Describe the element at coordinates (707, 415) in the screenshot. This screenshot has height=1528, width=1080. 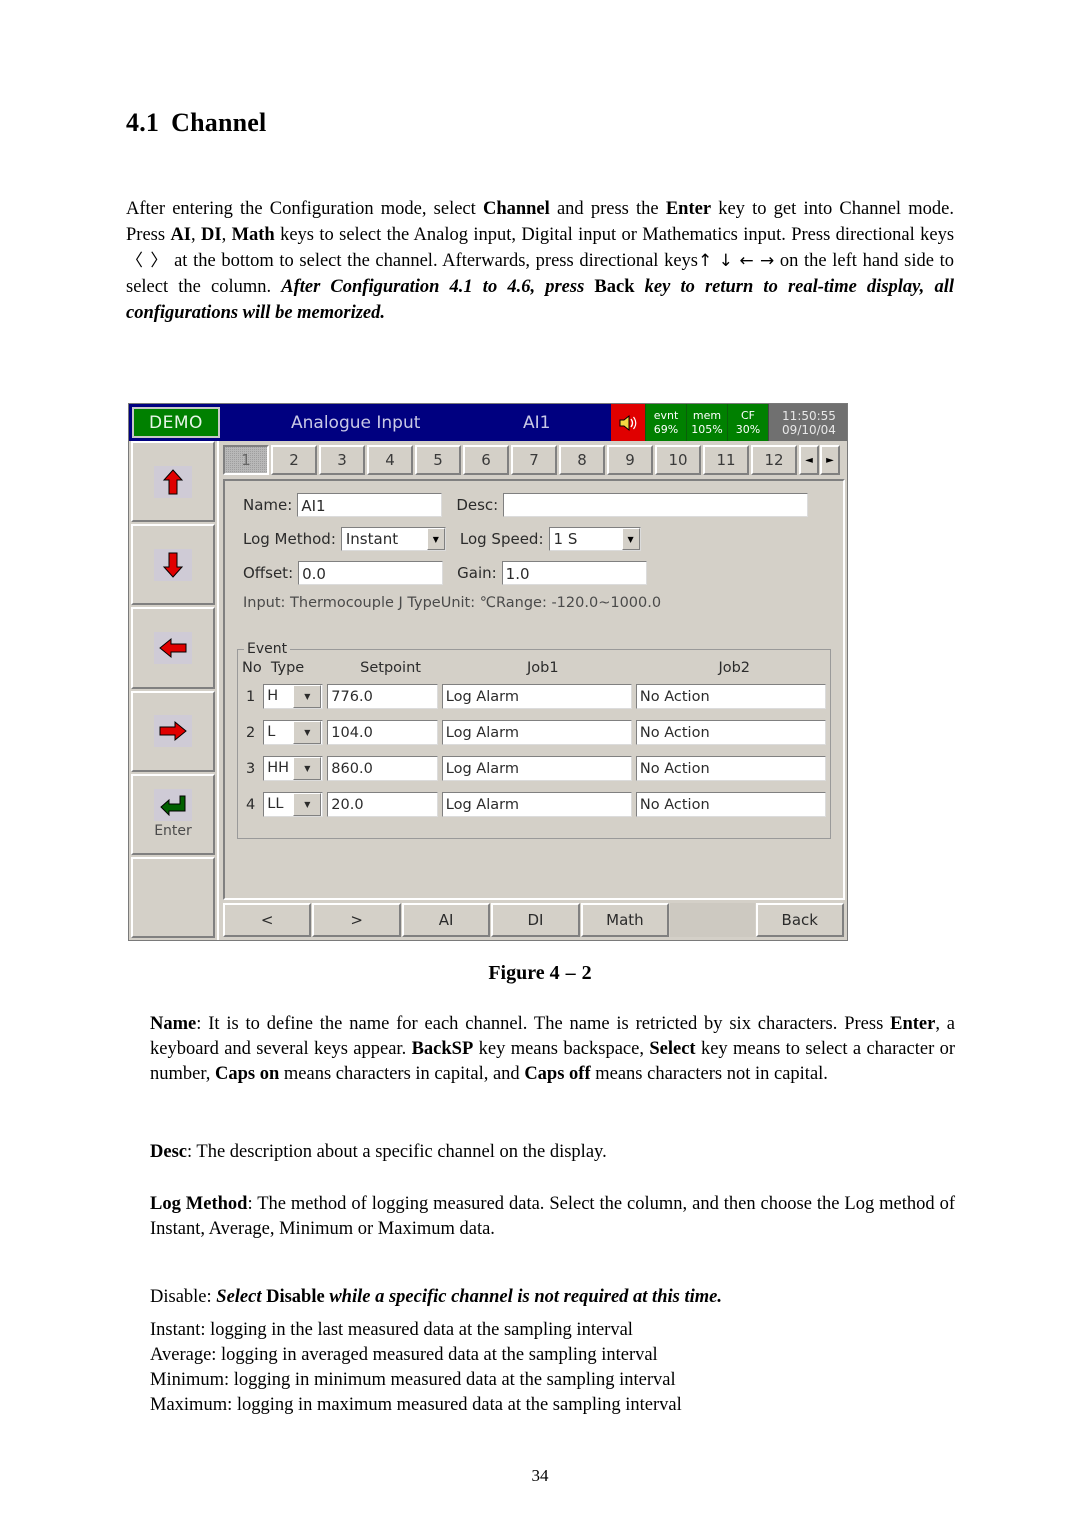
I see `status-mem-label: mem` at that location.